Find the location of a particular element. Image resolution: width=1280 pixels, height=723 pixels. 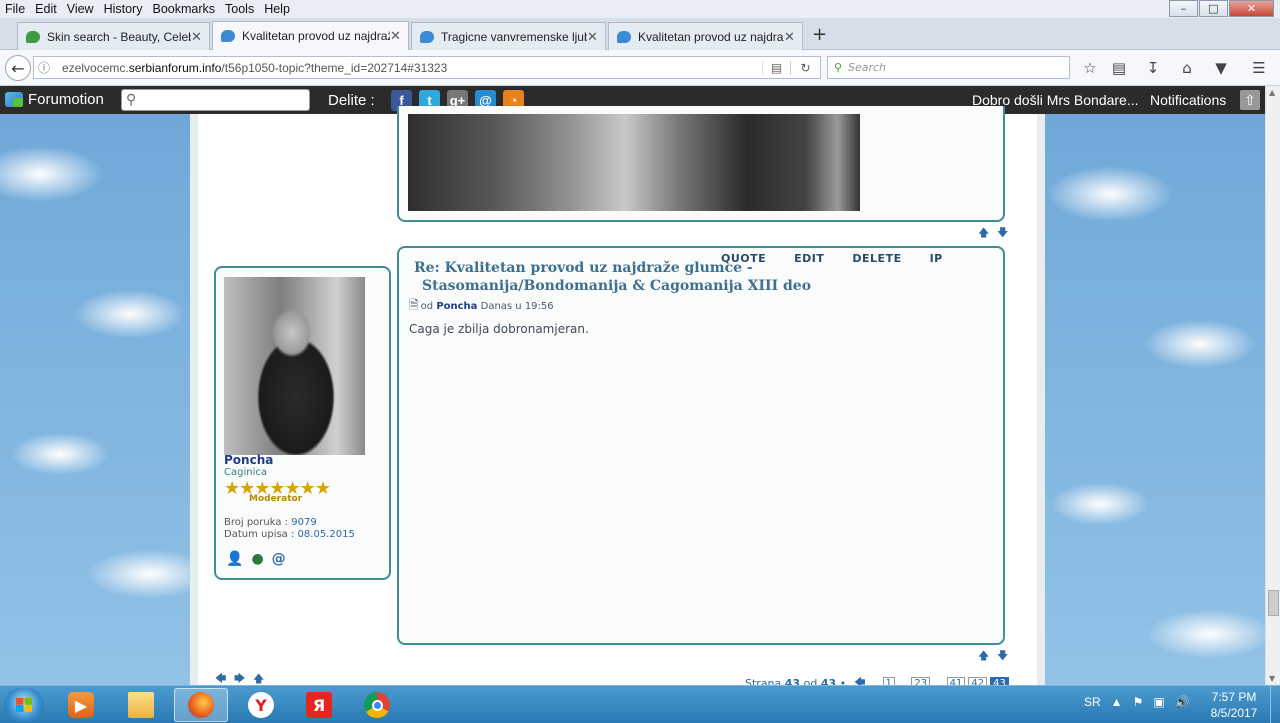

posts-label: Broj poruka : is located at coordinates (256, 522).